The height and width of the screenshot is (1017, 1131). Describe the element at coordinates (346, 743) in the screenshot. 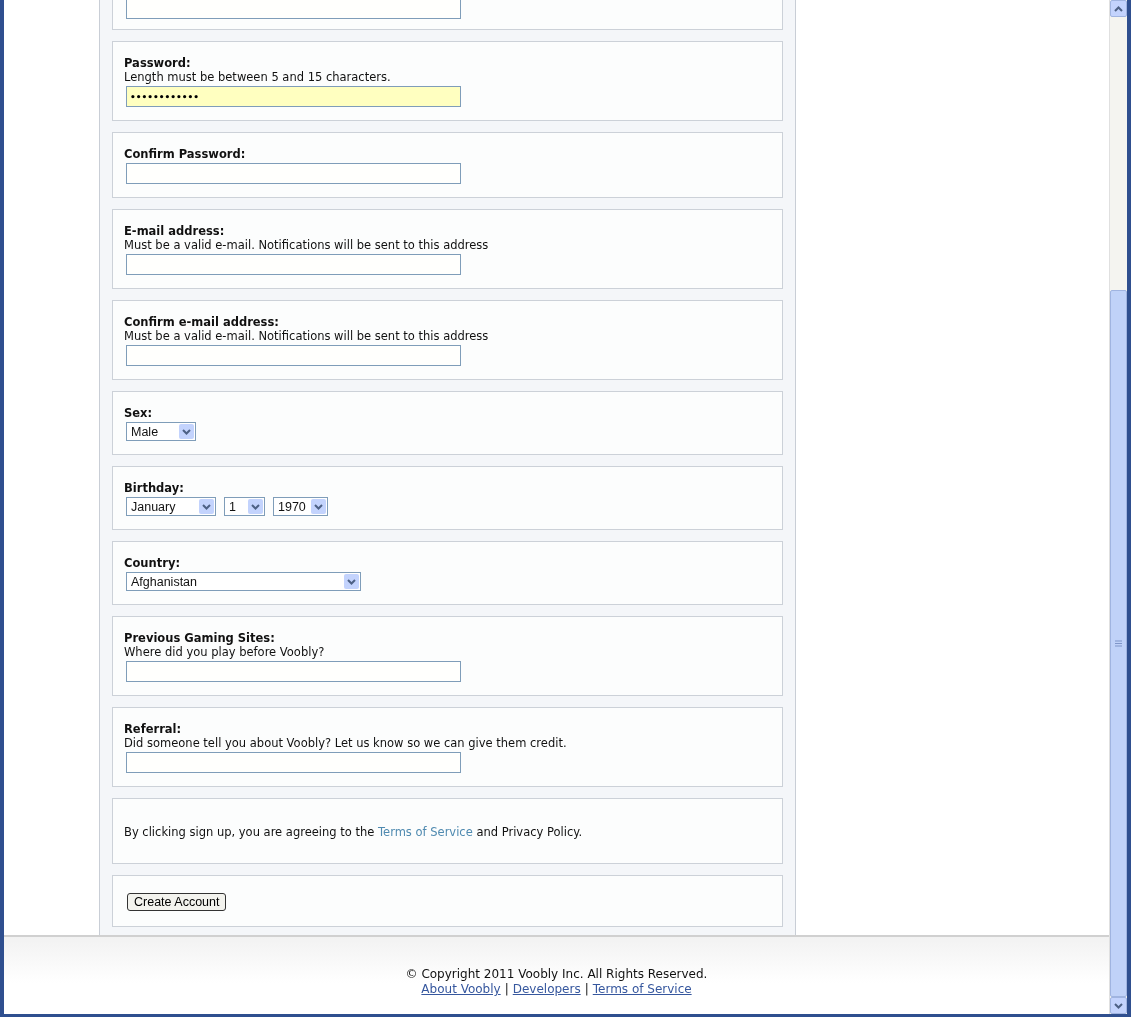

I see `field-hint: Did someone tell you about Voobly? Let us know so we can give them credit.` at that location.